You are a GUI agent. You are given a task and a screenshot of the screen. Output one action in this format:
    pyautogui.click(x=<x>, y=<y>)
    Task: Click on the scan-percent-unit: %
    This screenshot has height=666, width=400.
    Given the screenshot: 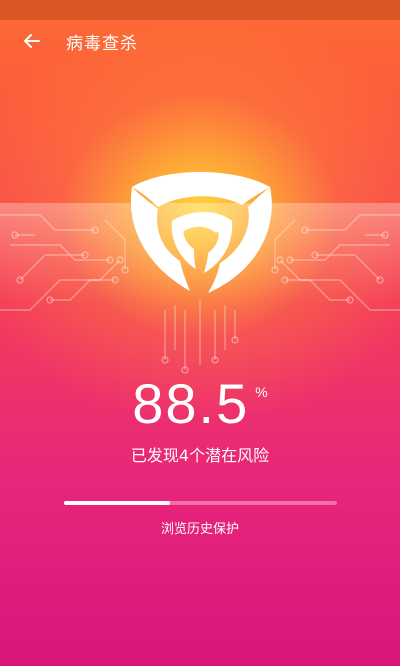 What is the action you would take?
    pyautogui.click(x=261, y=392)
    